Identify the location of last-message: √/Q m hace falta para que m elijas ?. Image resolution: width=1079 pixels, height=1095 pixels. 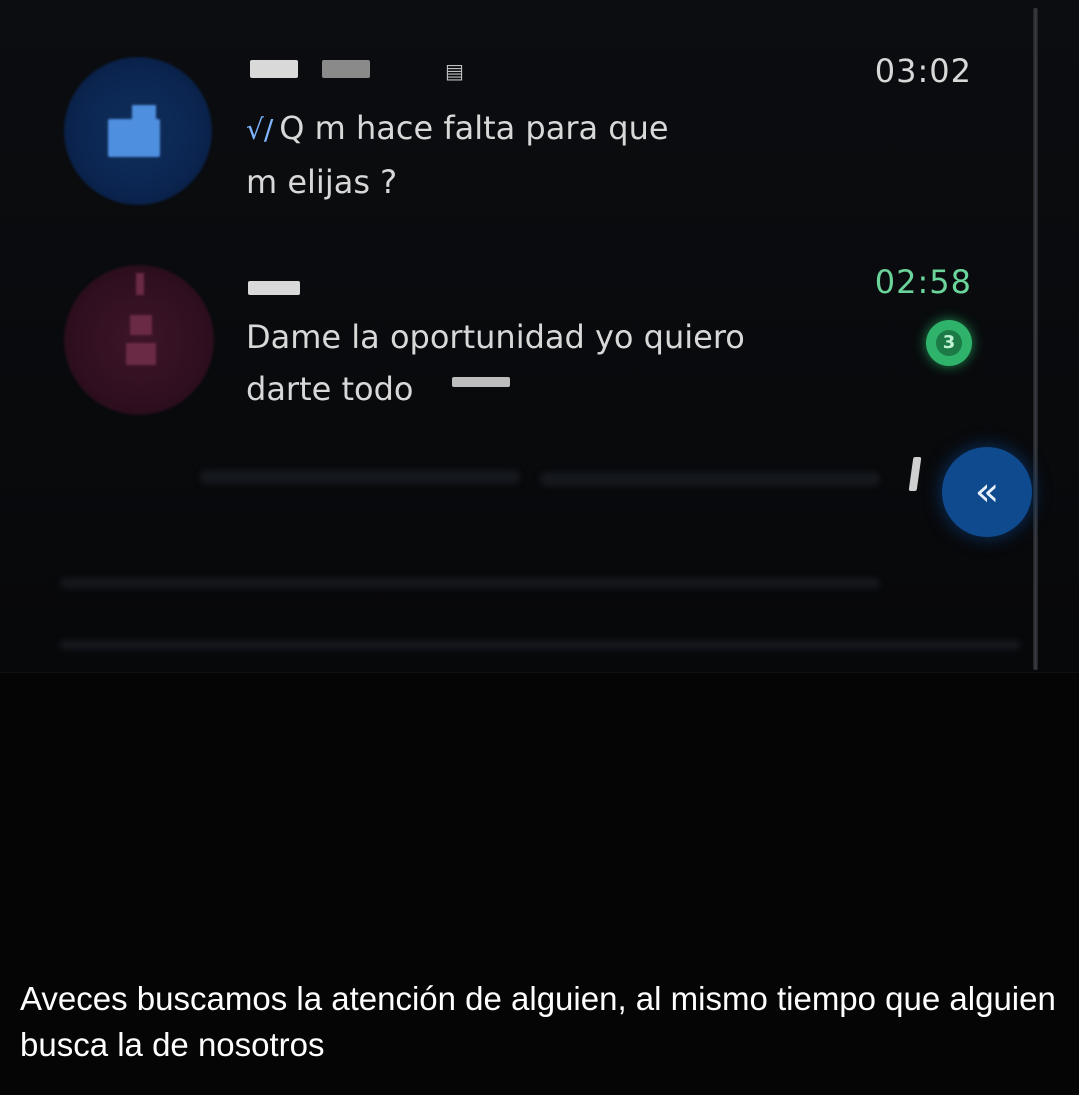
(546, 155).